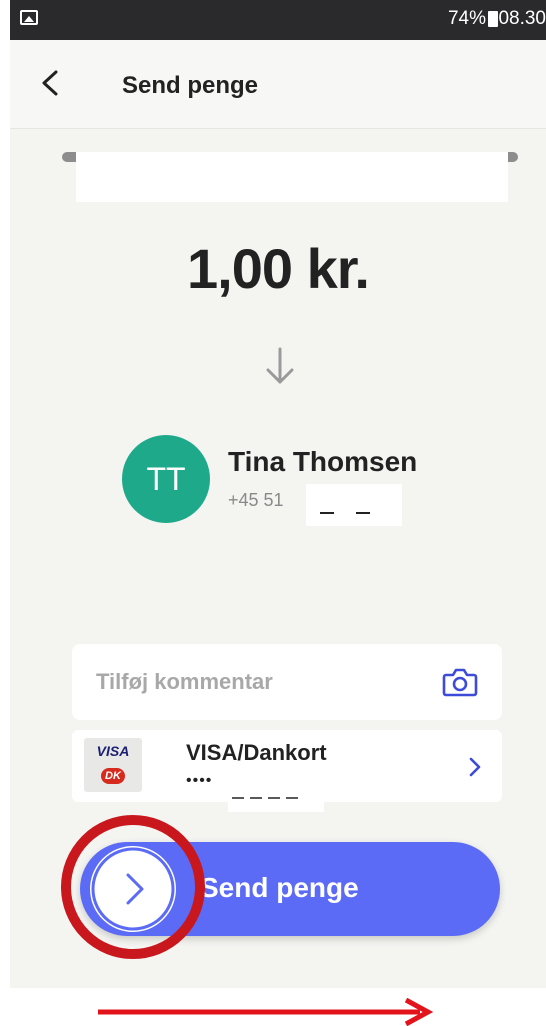 Image resolution: width=546 pixels, height=1026 pixels. Describe the element at coordinates (266, 1012) in the screenshot. I see `annotation-arrow-icon` at that location.